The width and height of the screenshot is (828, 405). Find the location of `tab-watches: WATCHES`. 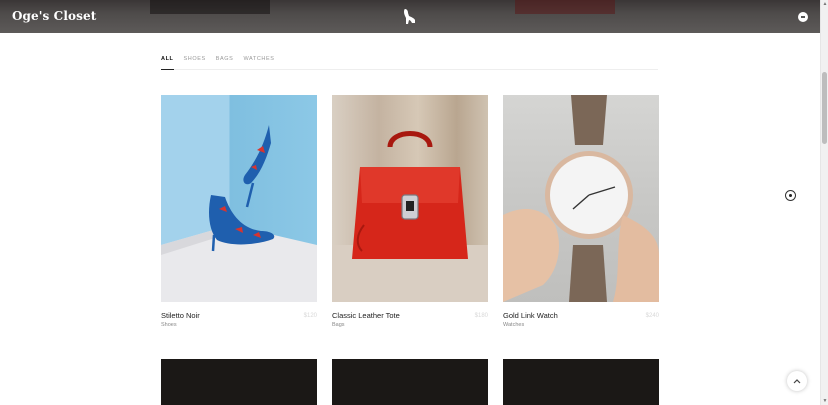

tab-watches: WATCHES is located at coordinates (258, 62).